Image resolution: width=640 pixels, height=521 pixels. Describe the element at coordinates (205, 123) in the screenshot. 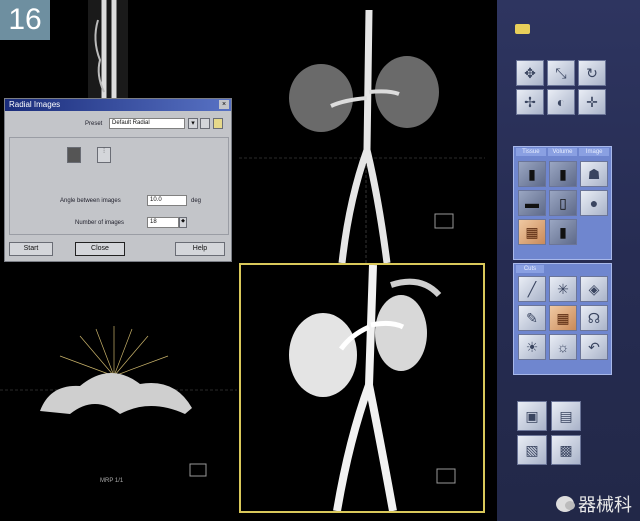

I see `preset-edit-icon` at that location.